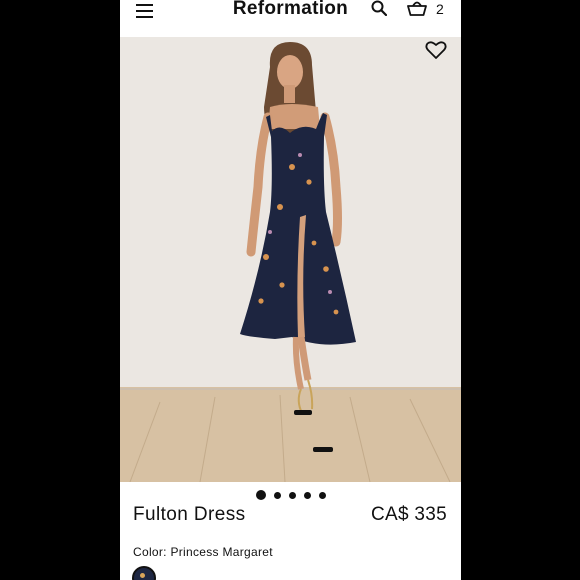 The width and height of the screenshot is (580, 580). What do you see at coordinates (417, 8) in the screenshot?
I see `shopping-basket-icon` at bounding box center [417, 8].